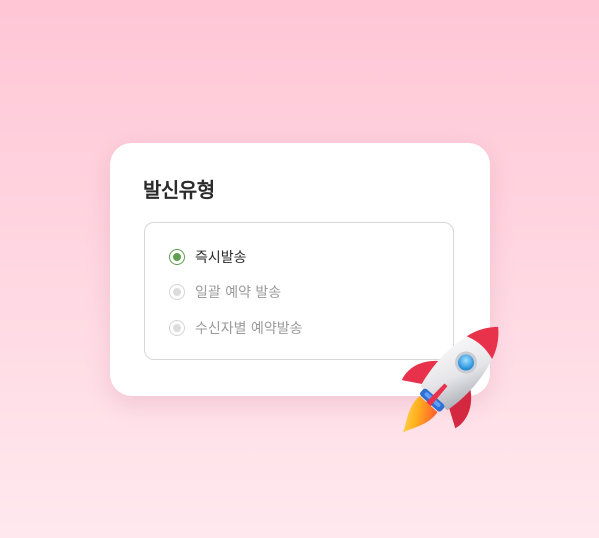  Describe the element at coordinates (249, 329) in the screenshot. I see `radio-label-per-recipient-scheduled: 수신자별 예약발송` at that location.